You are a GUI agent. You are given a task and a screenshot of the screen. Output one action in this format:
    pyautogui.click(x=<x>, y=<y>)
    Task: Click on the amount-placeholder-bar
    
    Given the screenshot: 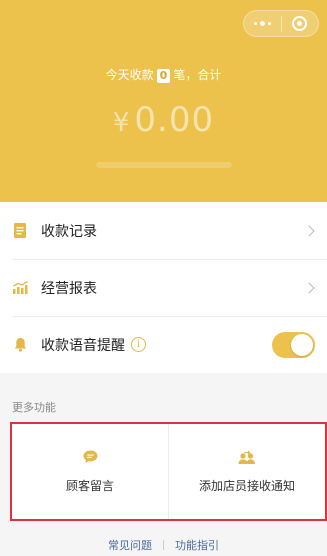 What is the action you would take?
    pyautogui.click(x=164, y=165)
    